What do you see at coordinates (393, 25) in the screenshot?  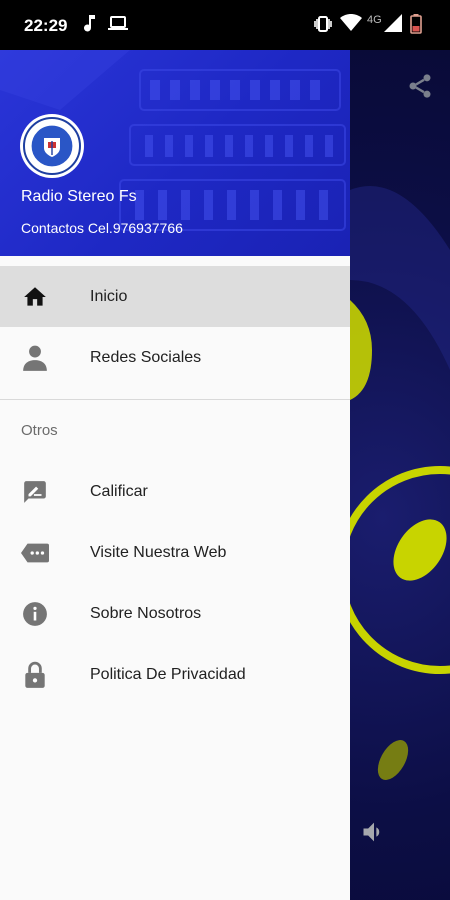 I see `cell-signal-icon` at bounding box center [393, 25].